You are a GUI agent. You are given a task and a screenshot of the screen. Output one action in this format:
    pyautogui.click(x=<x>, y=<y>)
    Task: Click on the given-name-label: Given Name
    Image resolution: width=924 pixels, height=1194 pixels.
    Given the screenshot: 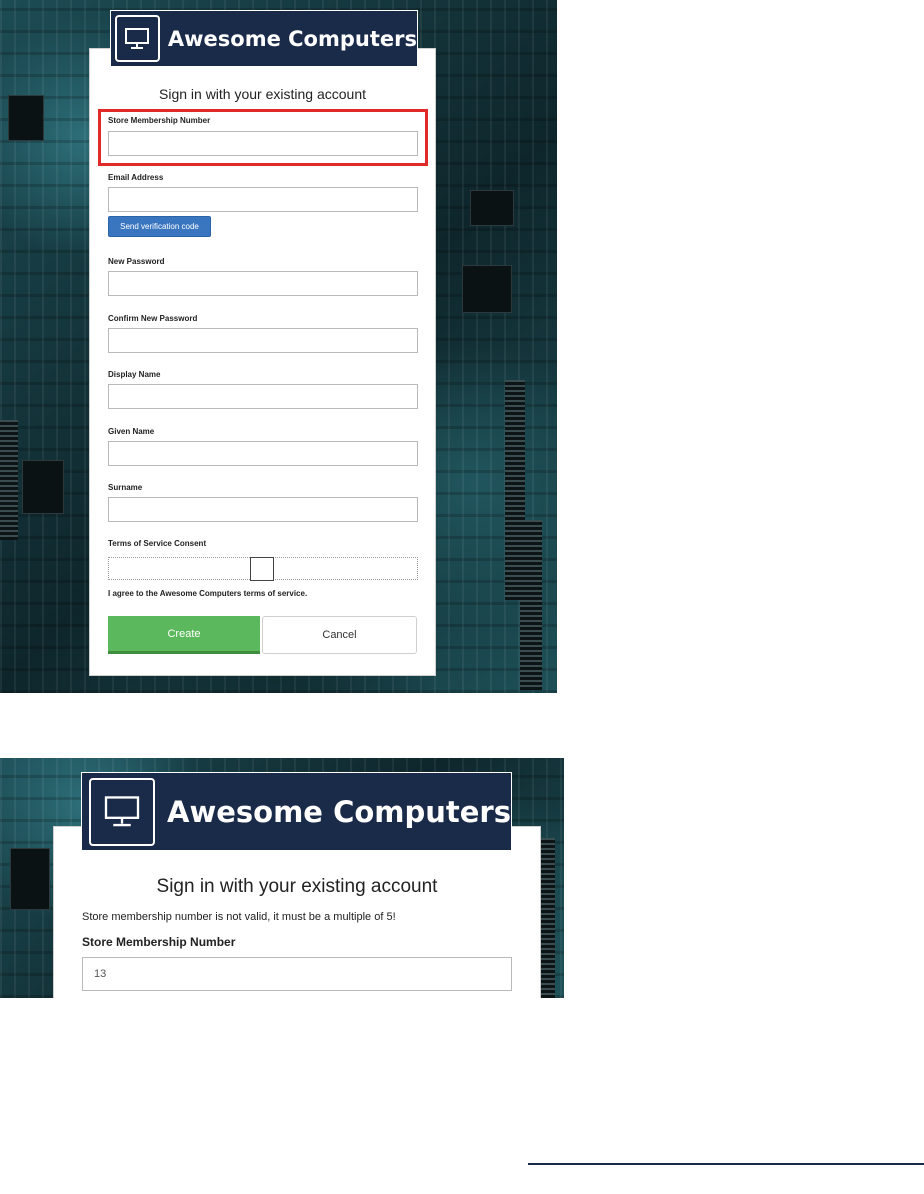 What is the action you would take?
    pyautogui.click(x=131, y=431)
    